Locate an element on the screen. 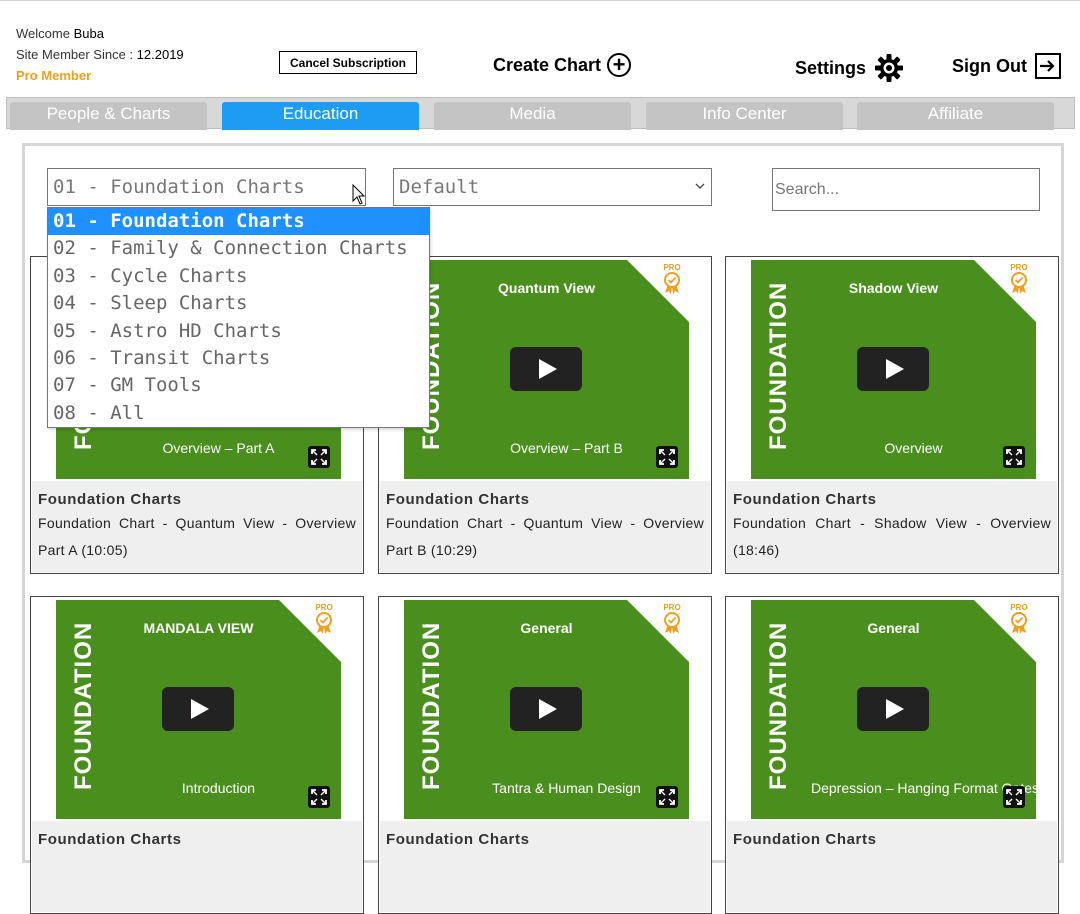  sign-out-icon is located at coordinates (1048, 66).